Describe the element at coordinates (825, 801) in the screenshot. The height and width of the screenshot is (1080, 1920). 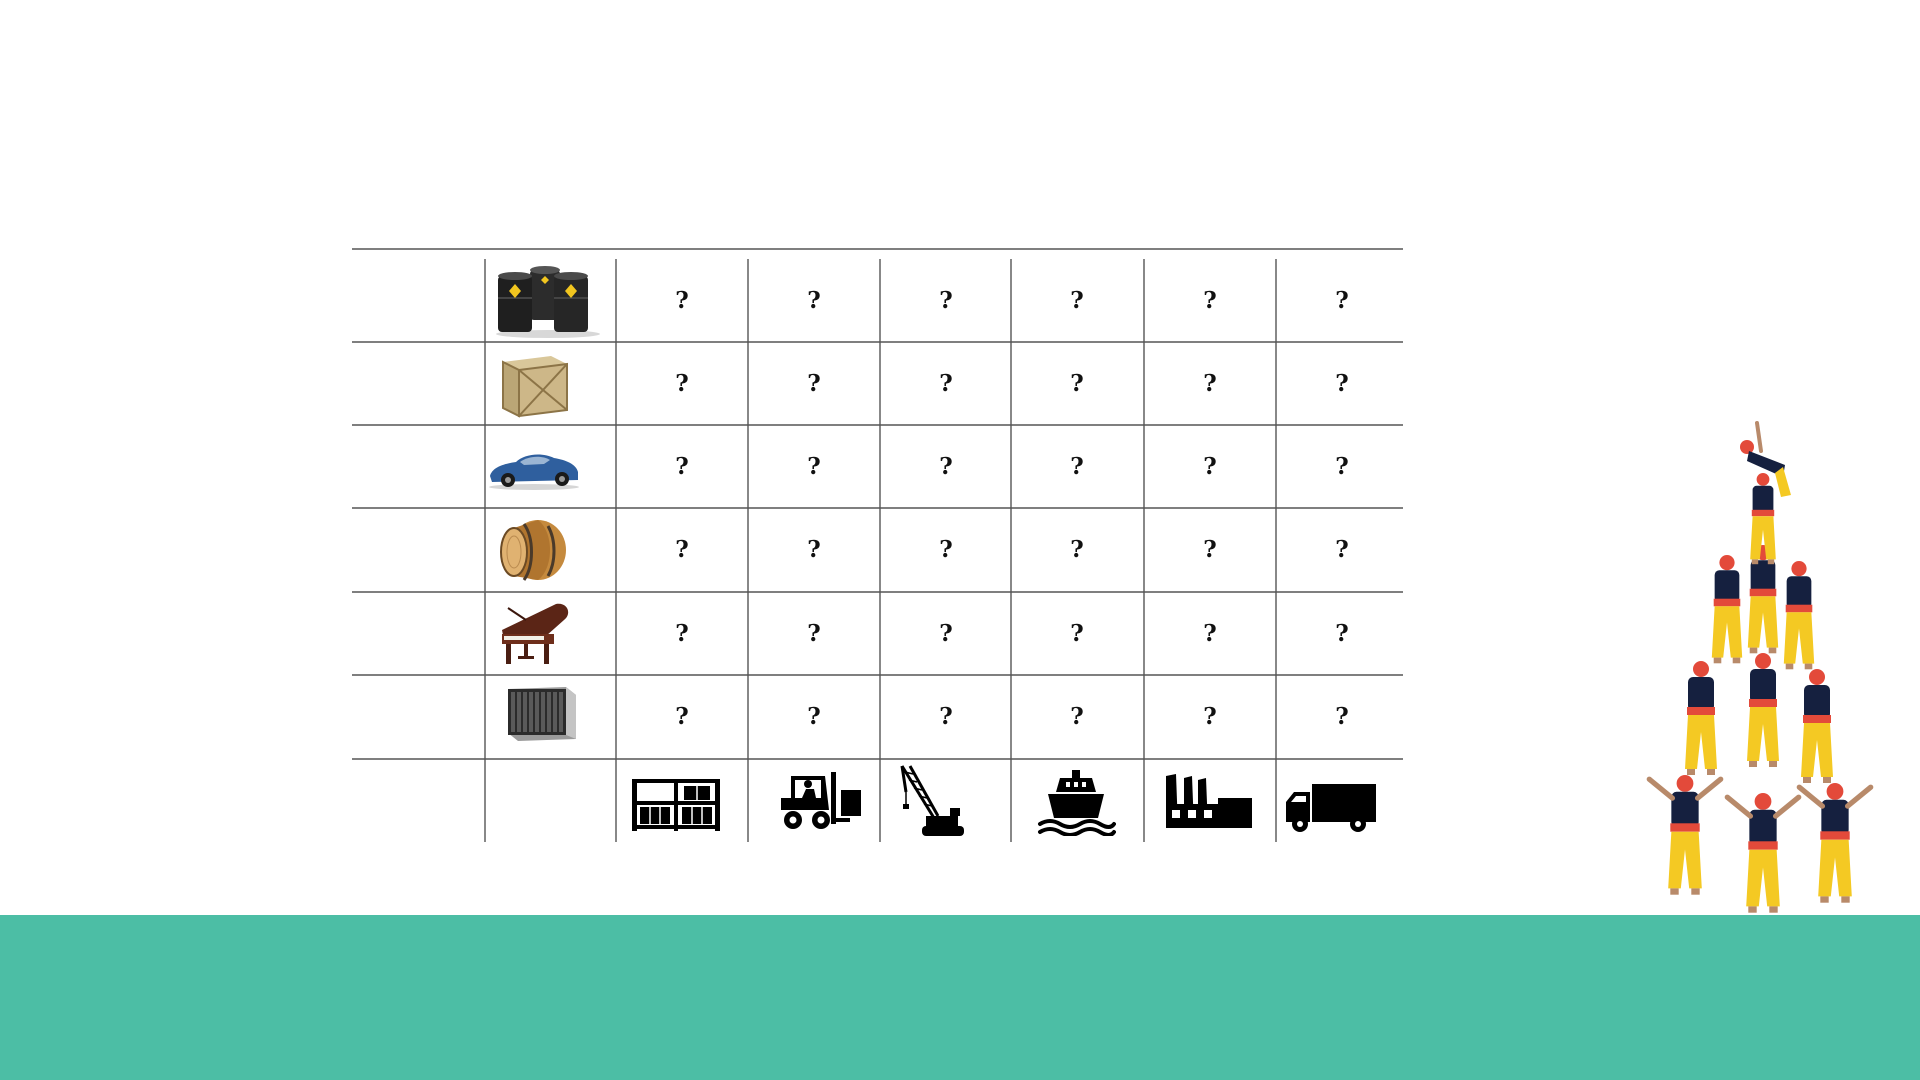
I see `forklift-icon` at that location.